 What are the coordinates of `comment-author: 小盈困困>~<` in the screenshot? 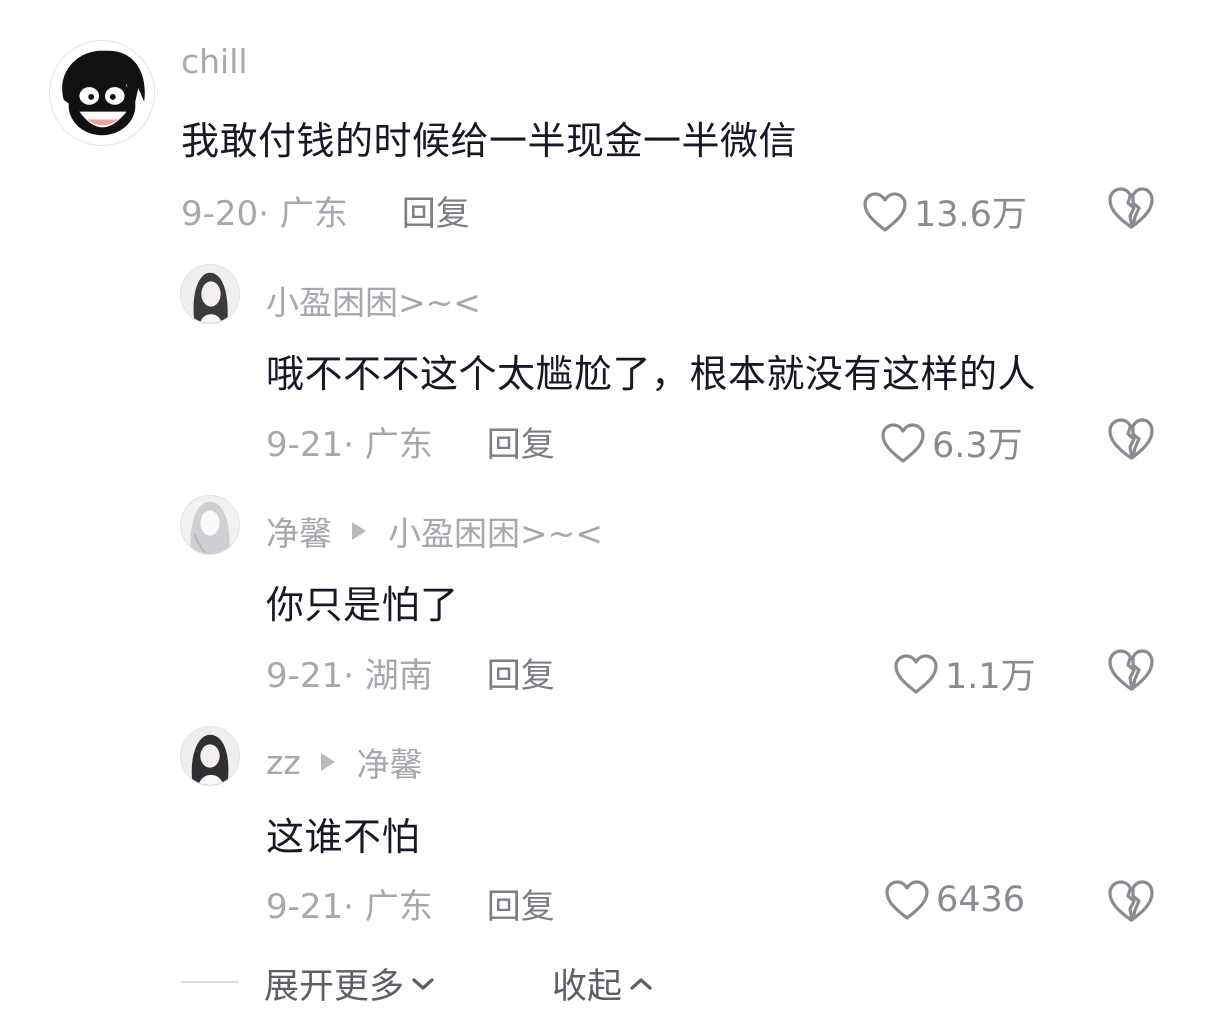 It's located at (373, 300).